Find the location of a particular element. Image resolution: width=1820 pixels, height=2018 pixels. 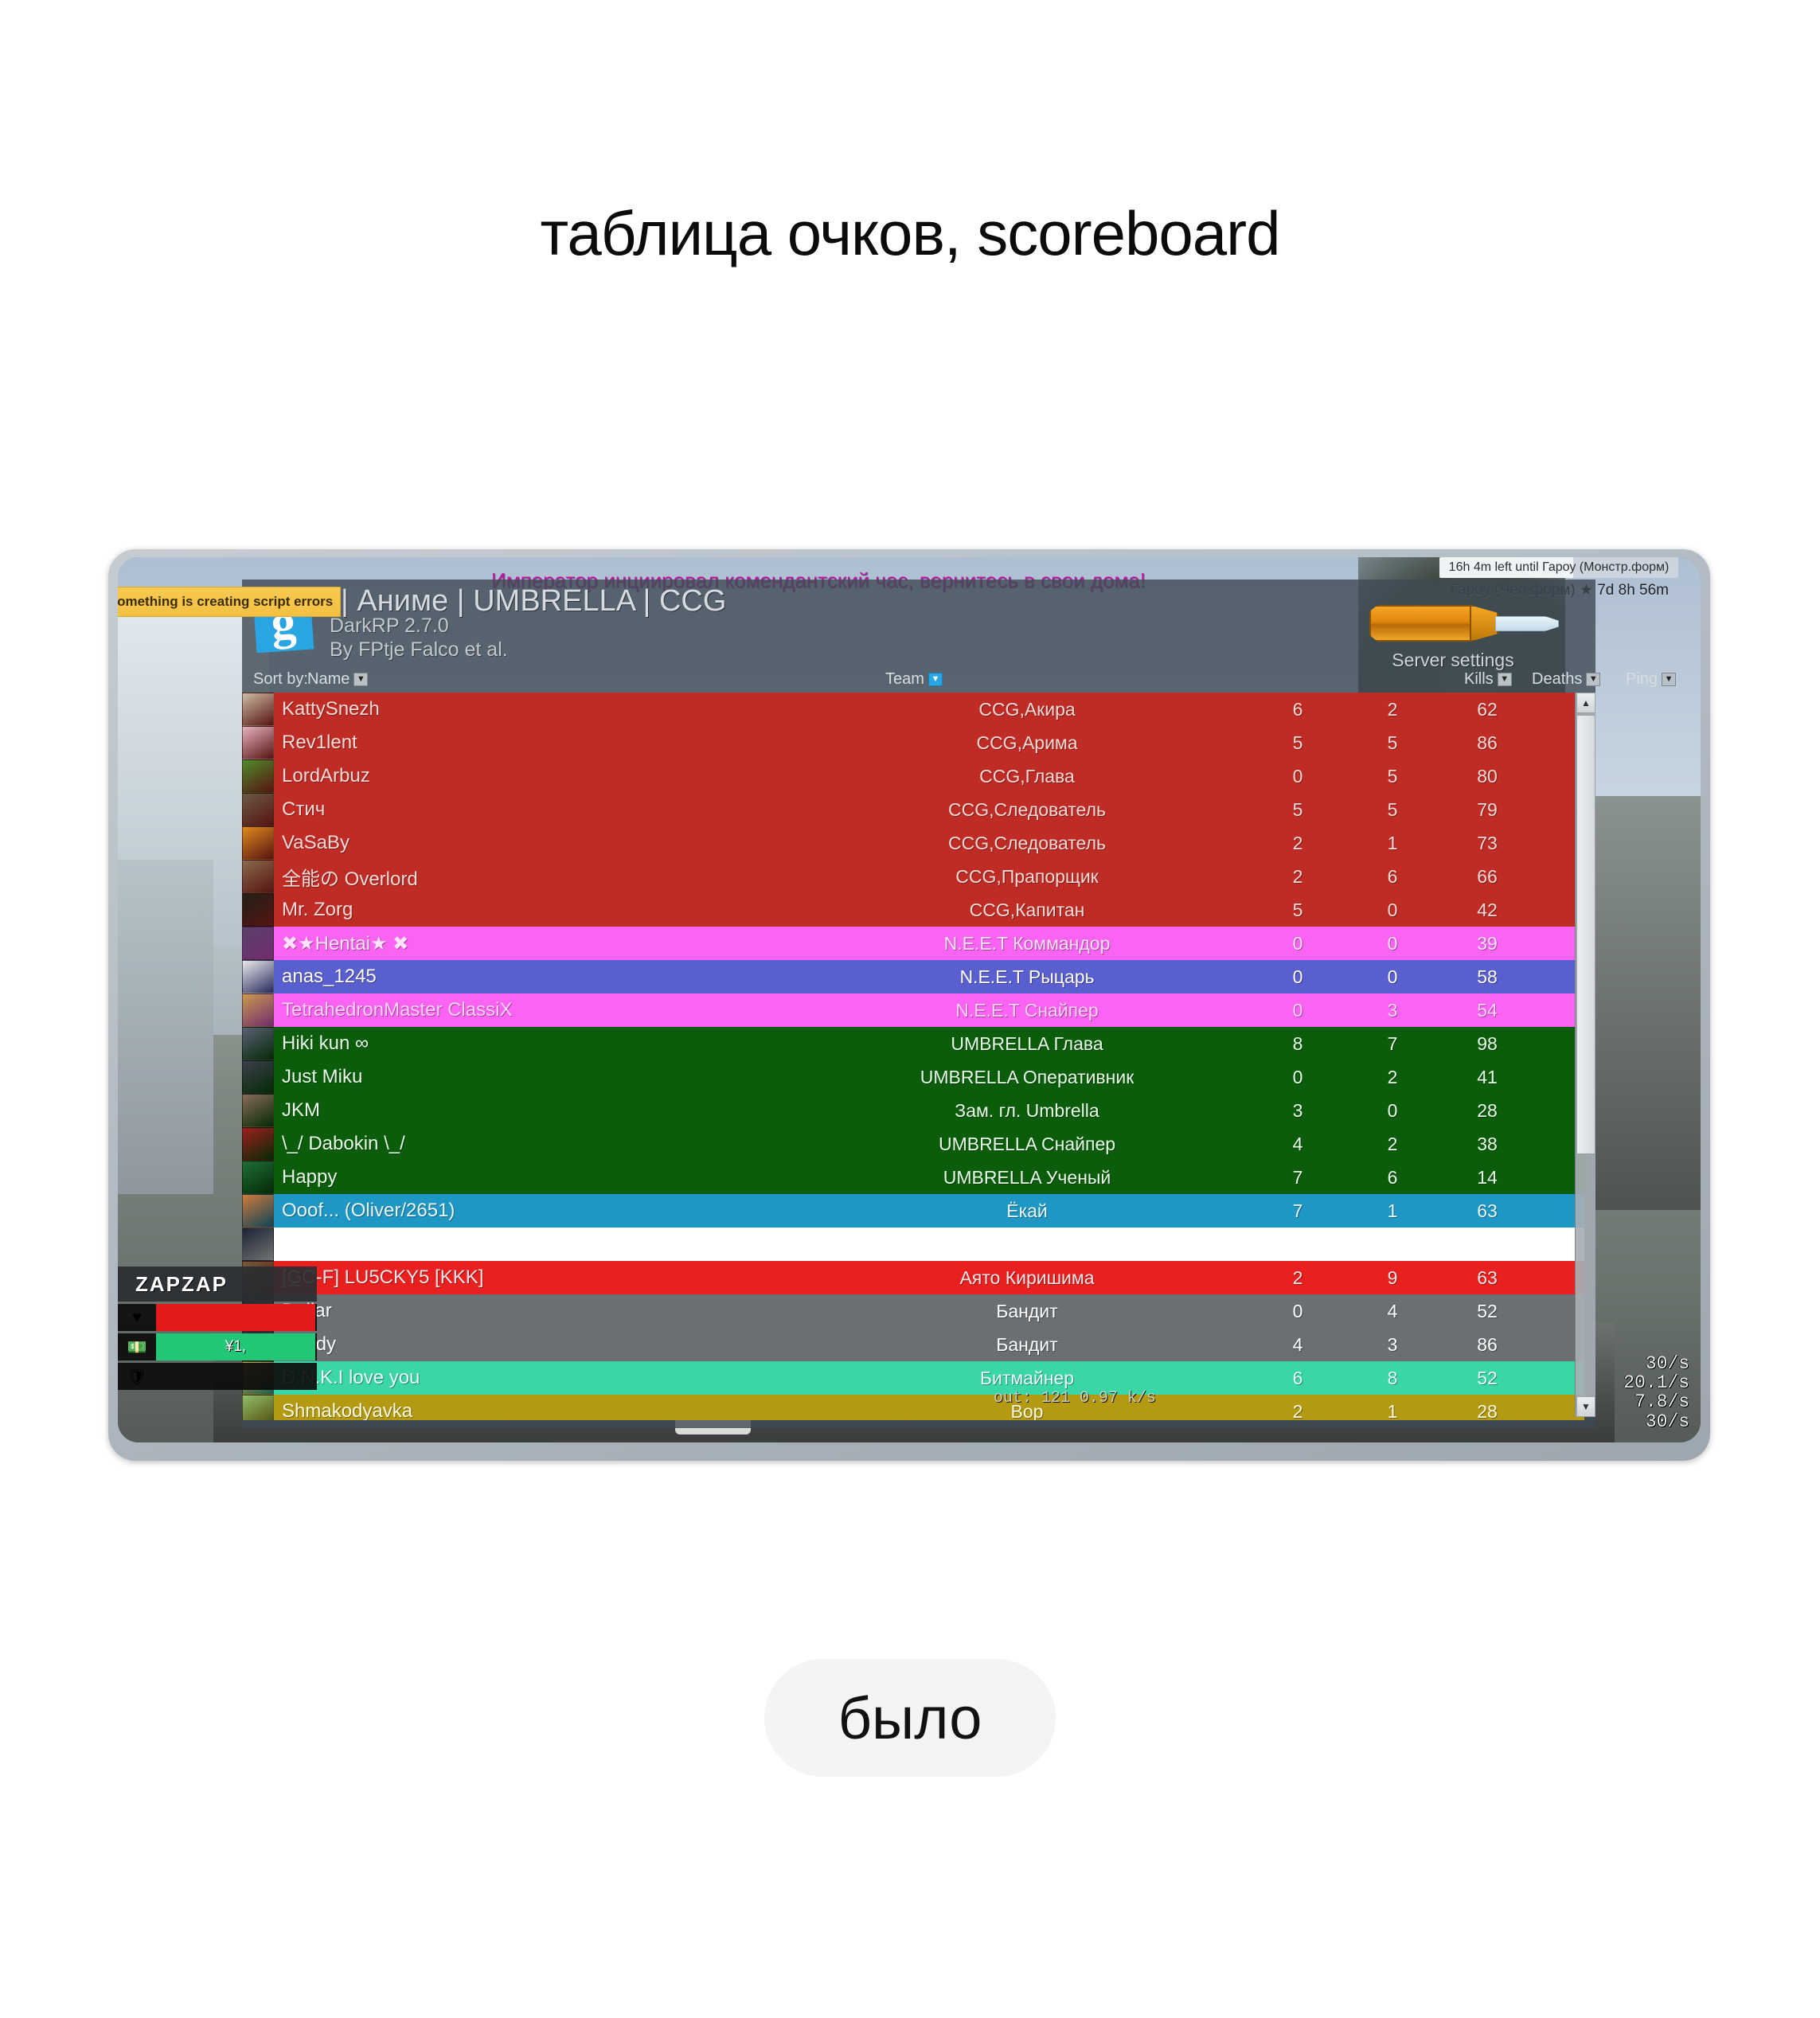

player-team: UMBRELLA Глава is located at coordinates (1027, 1043).